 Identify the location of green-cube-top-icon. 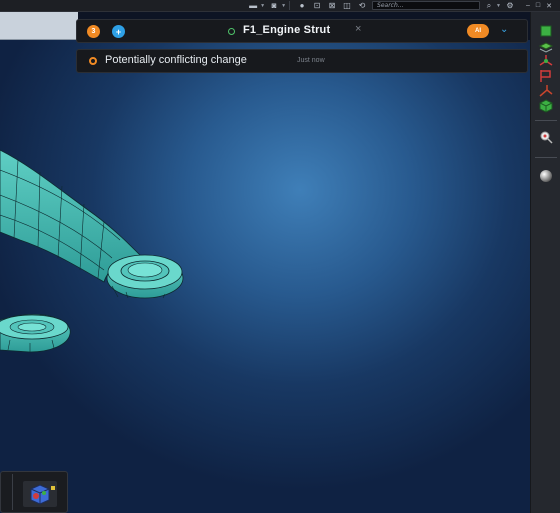
(546, 31).